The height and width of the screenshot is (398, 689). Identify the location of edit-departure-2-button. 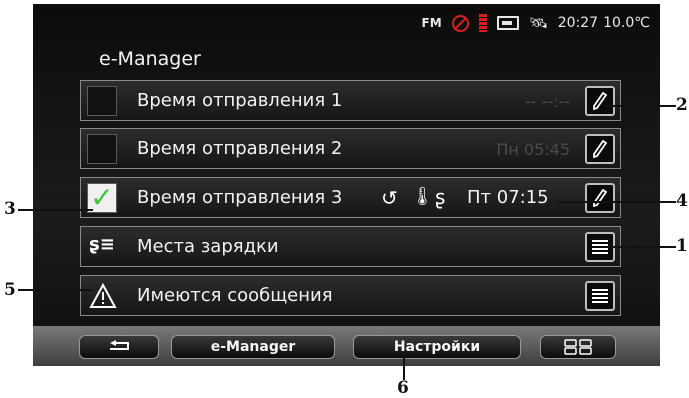
(600, 149).